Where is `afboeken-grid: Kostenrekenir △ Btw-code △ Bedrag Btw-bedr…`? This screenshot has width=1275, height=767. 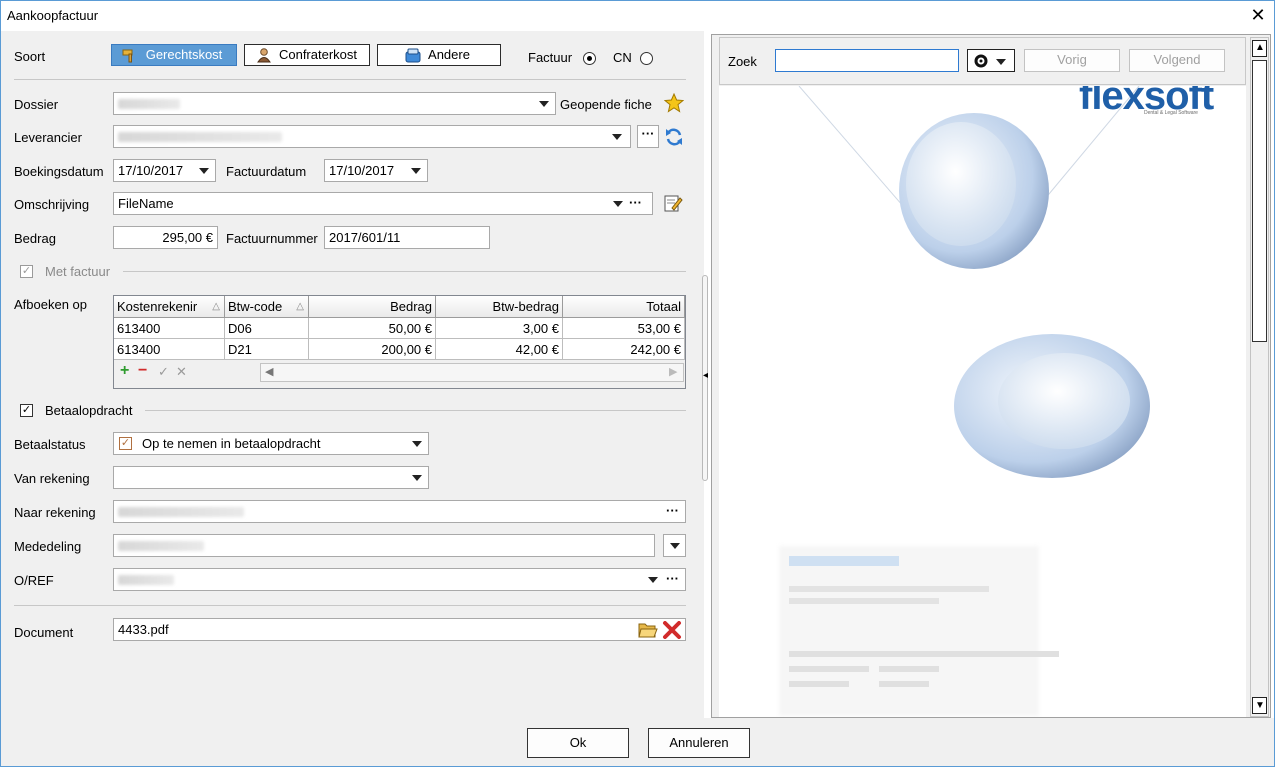
afboeken-grid: Kostenrekenir △ Btw-code △ Bedrag Btw-bedr… is located at coordinates (399, 342).